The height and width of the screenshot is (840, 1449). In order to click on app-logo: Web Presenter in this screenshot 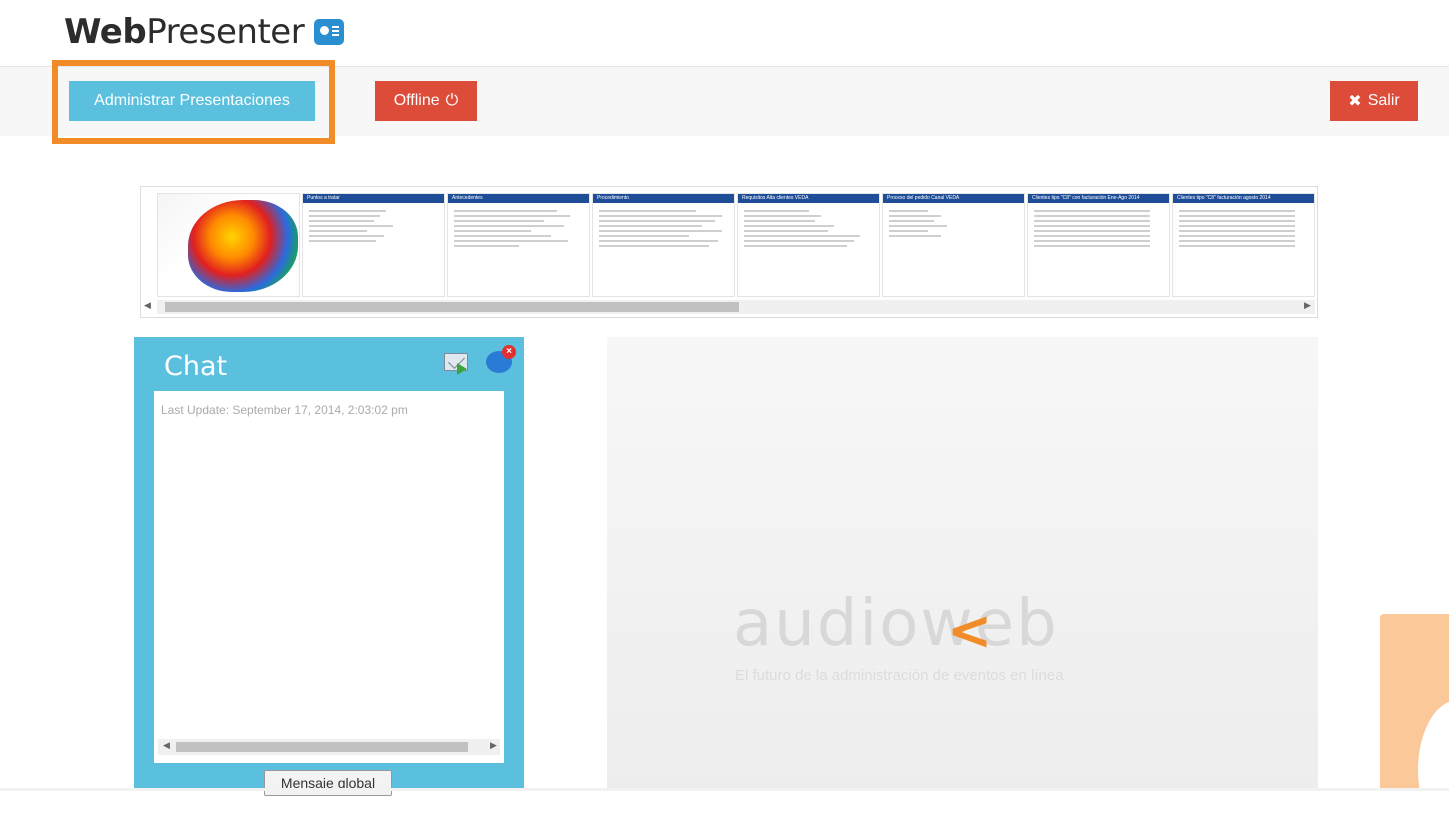, I will do `click(204, 32)`.